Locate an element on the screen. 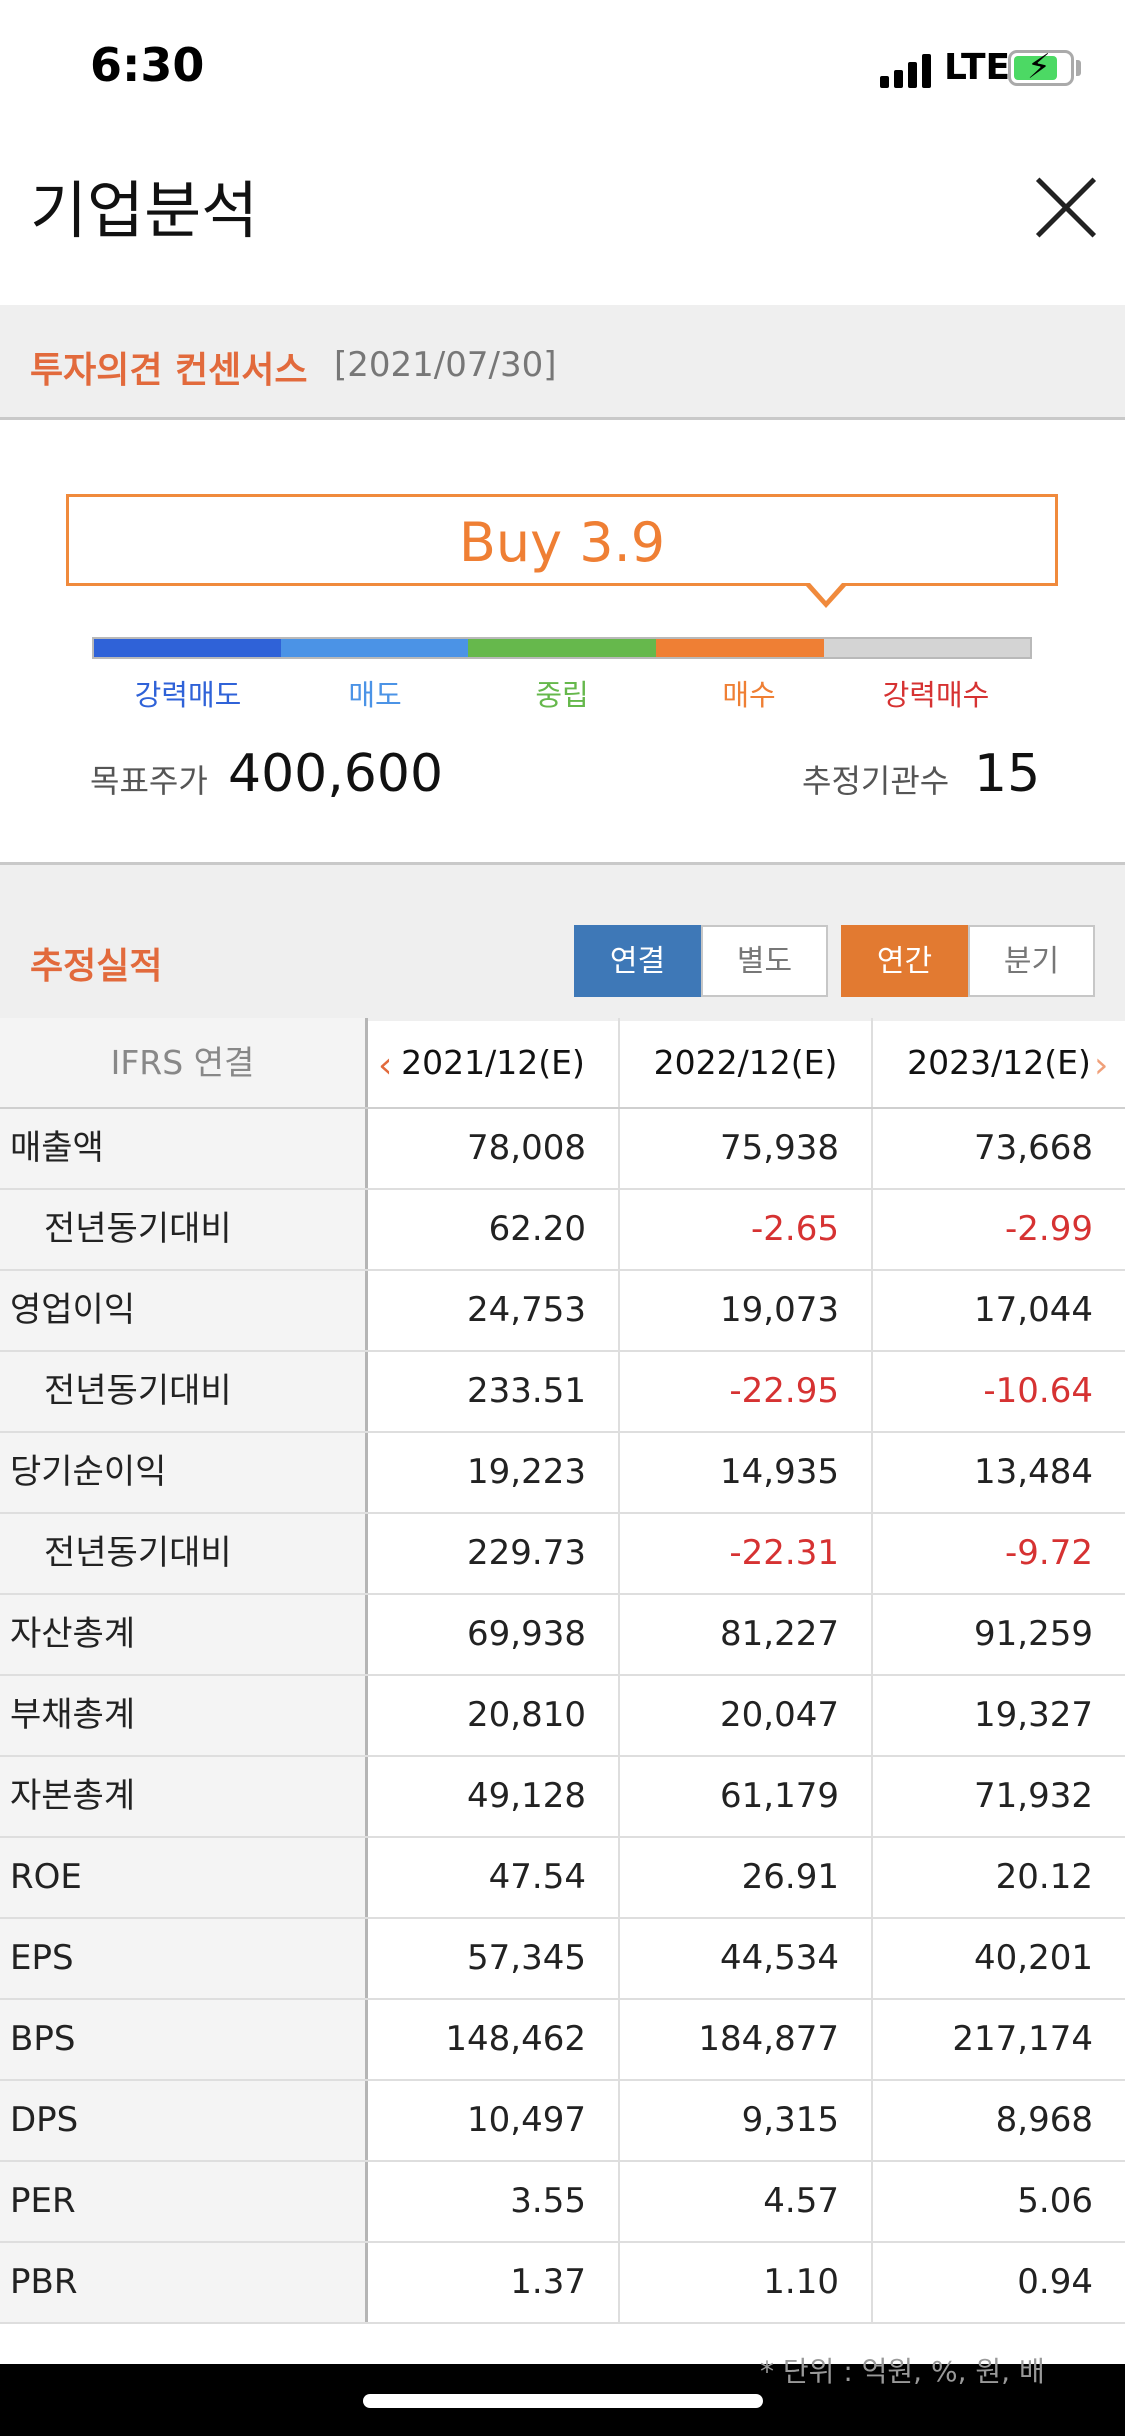 Image resolution: width=1125 pixels, height=2436 pixels. institution-count-label: 추정기관수 is located at coordinates (876, 781).